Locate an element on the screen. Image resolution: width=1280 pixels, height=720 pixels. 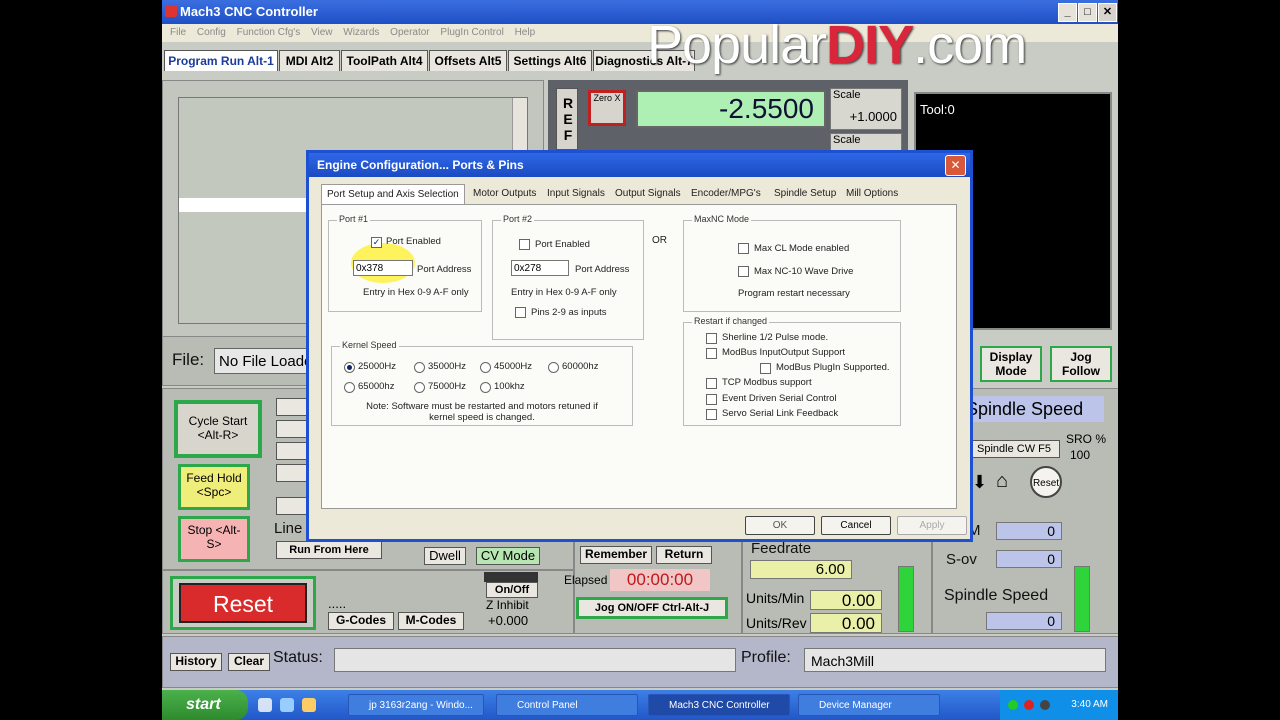
task-device-manager: Device Manager is located at coordinates (869, 705).